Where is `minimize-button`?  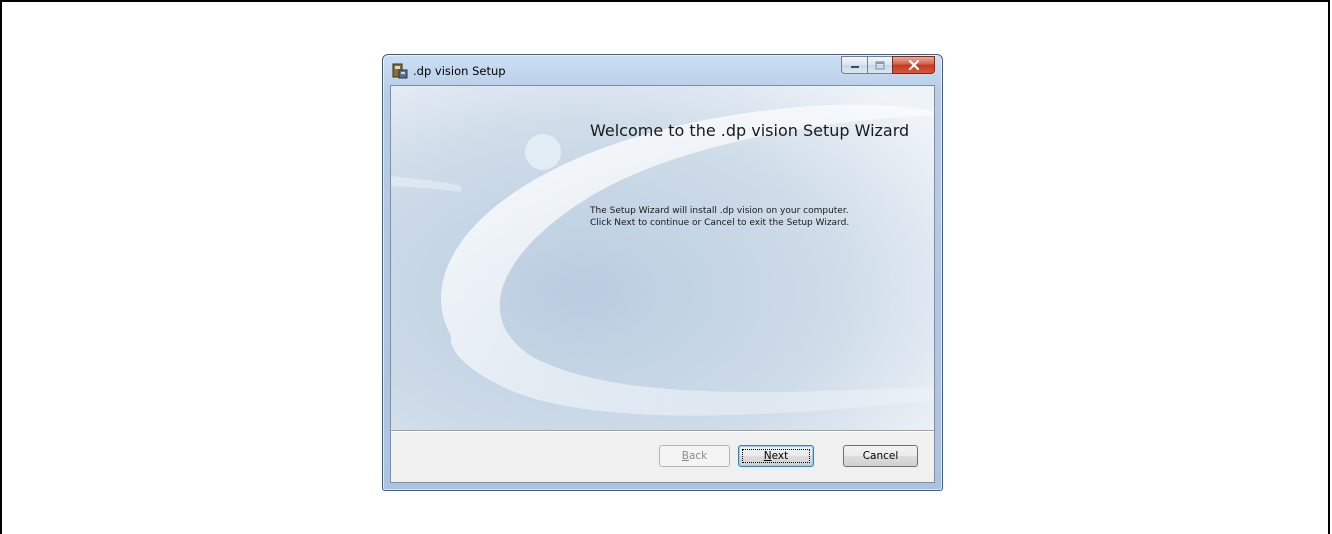 minimize-button is located at coordinates (854, 65).